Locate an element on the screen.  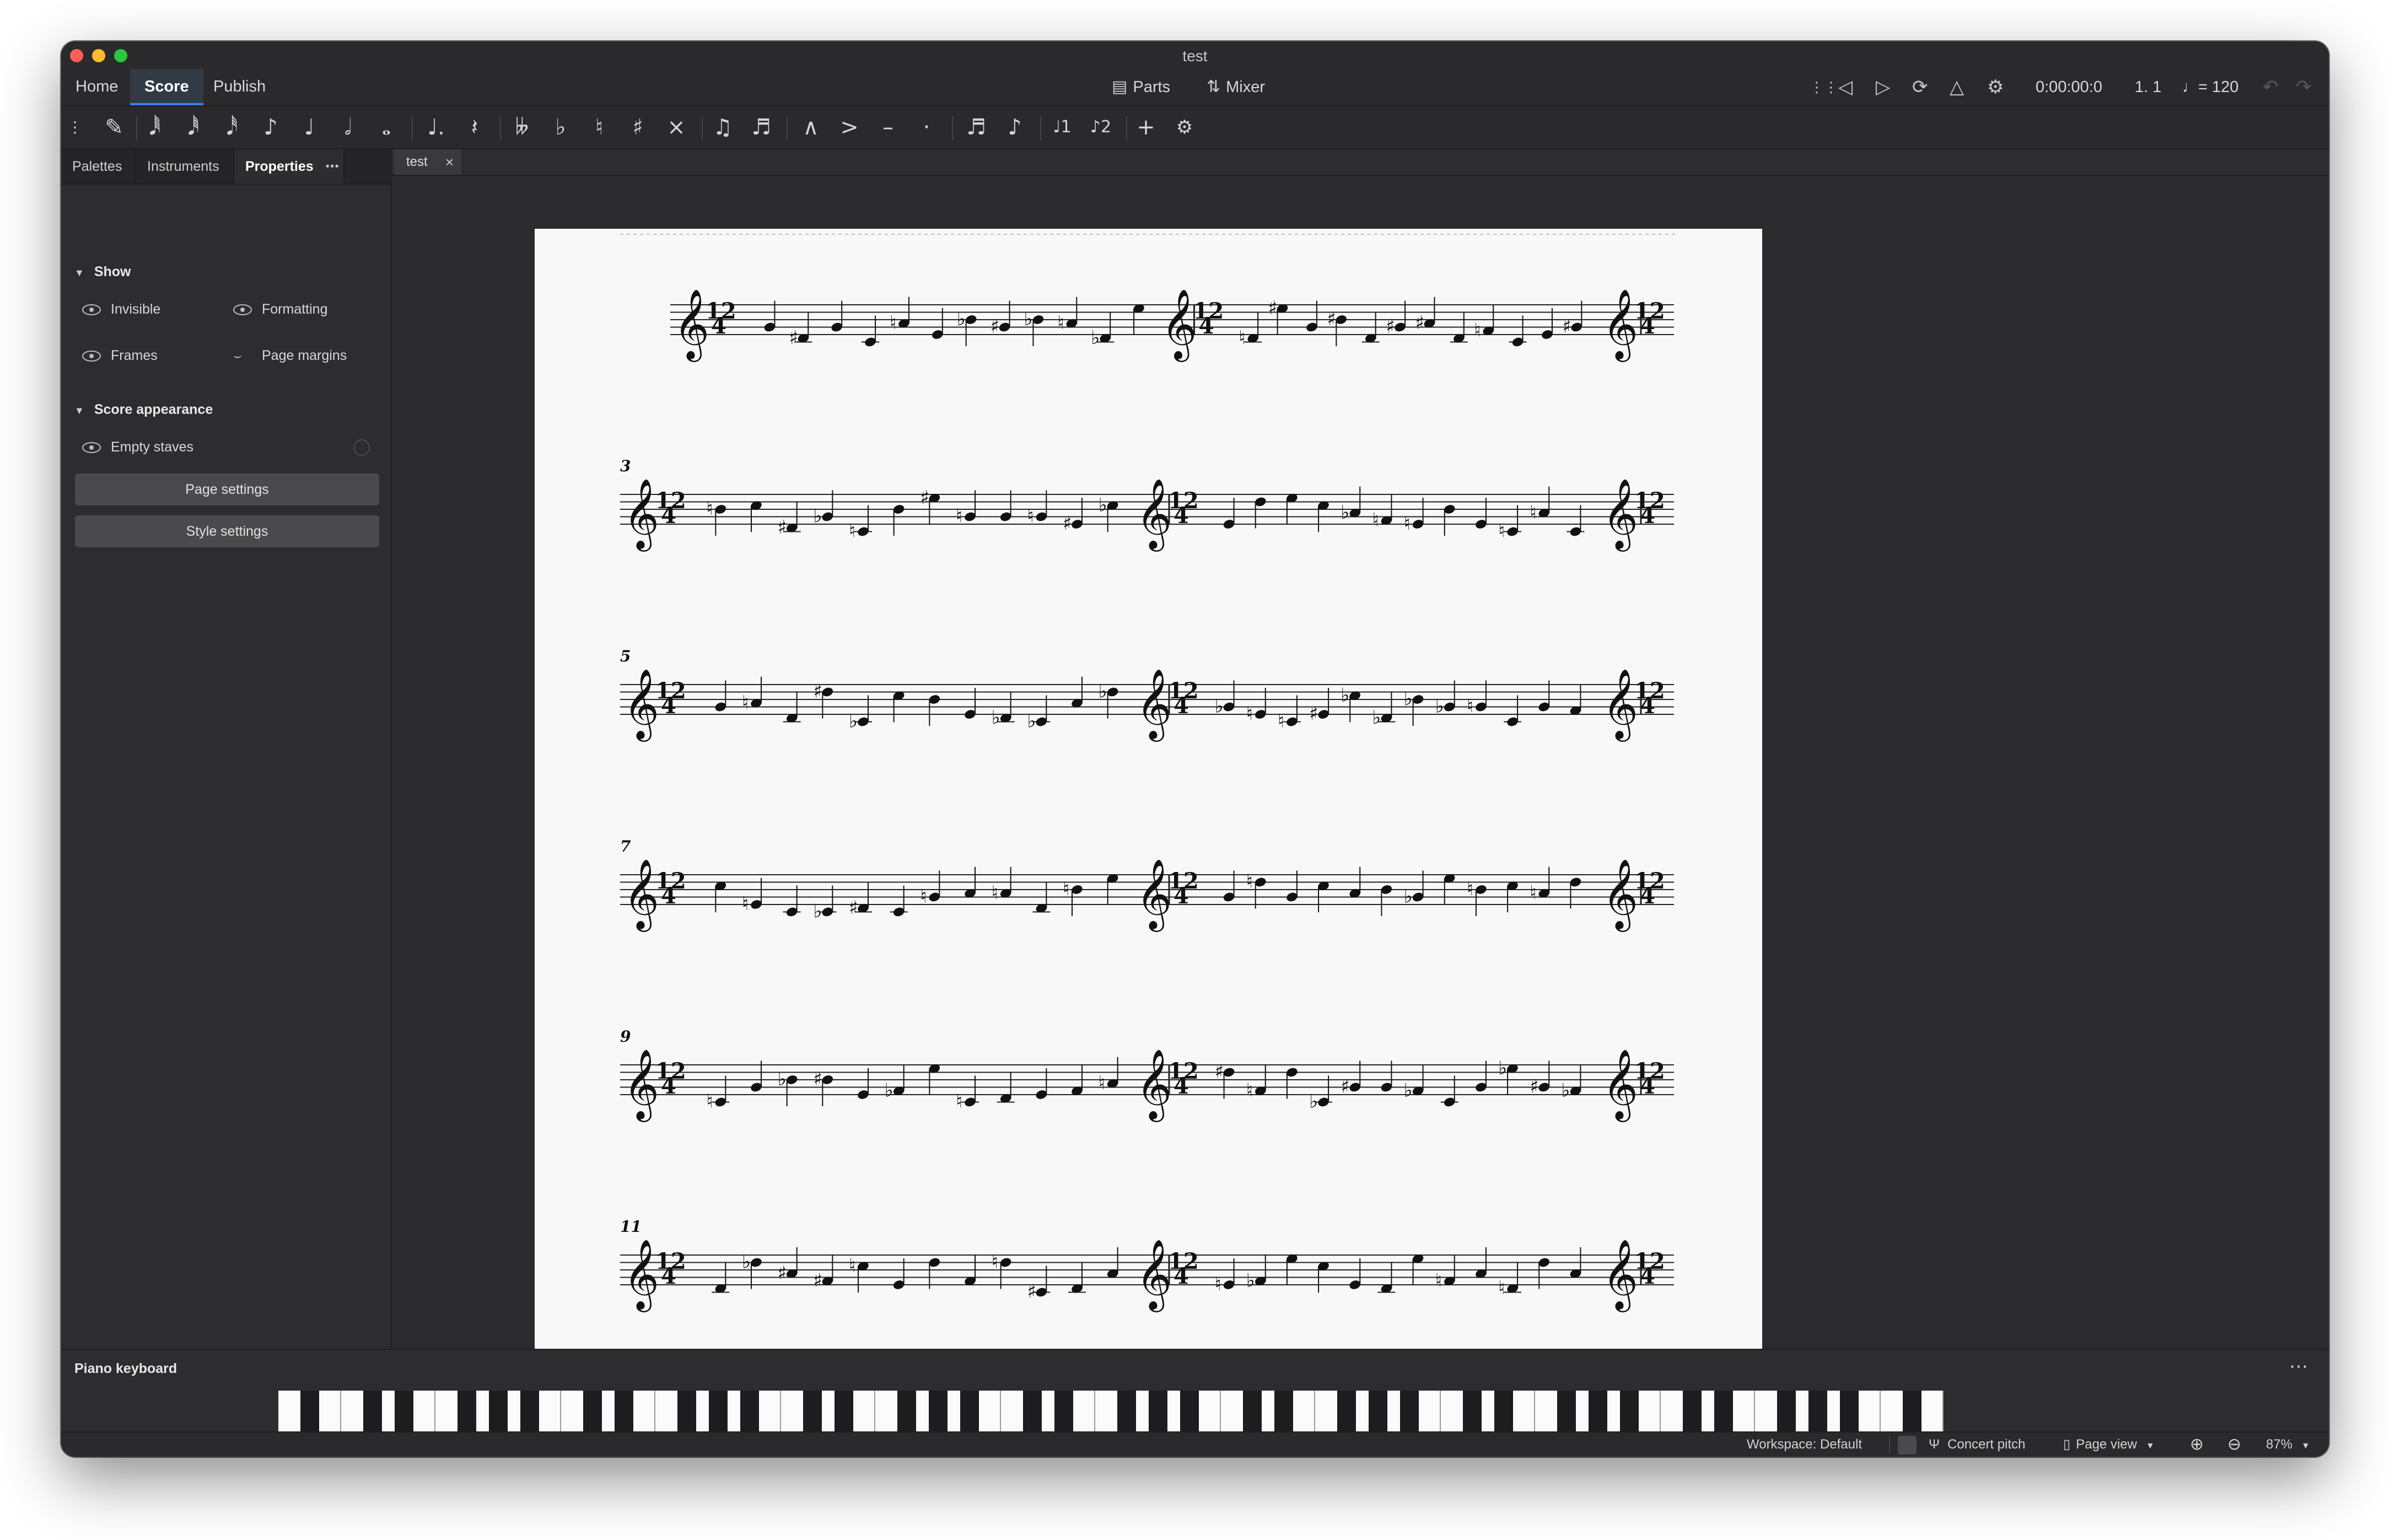
whole-note-icon: 𝅝 is located at coordinates (386, 128).